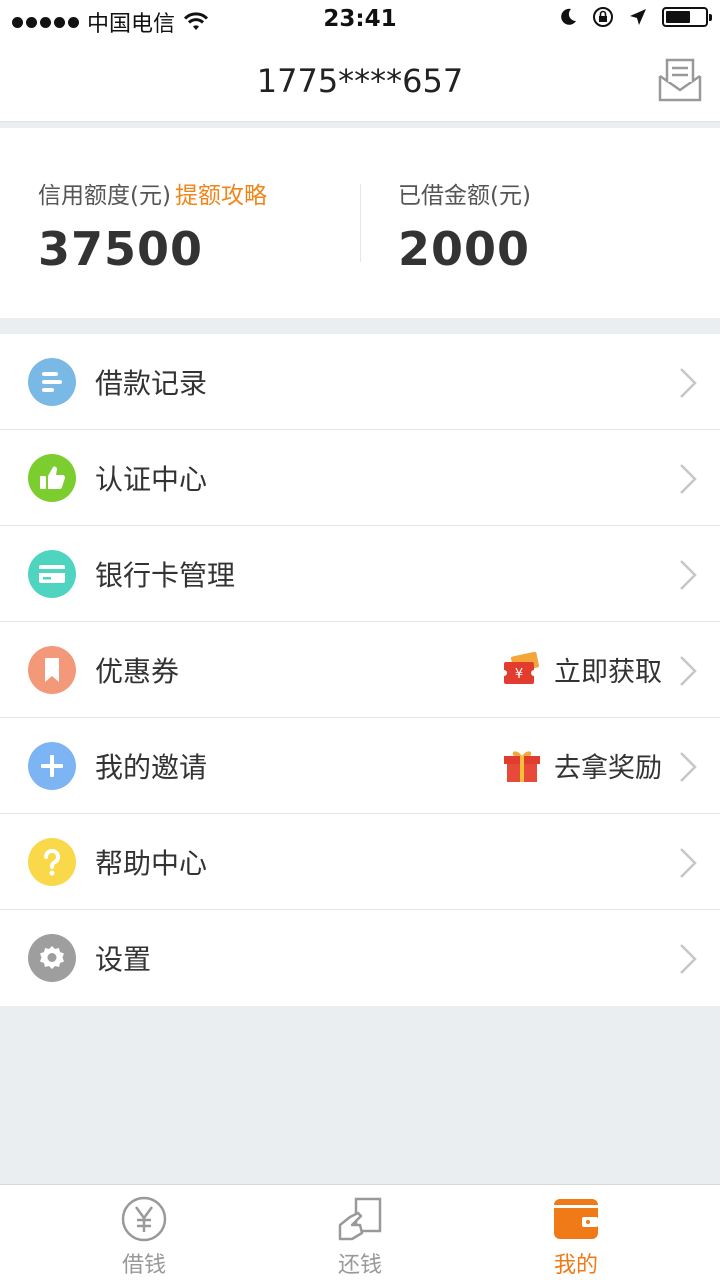 This screenshot has width=720, height=1280. I want to click on borrowed-value: 2000, so click(464, 249).